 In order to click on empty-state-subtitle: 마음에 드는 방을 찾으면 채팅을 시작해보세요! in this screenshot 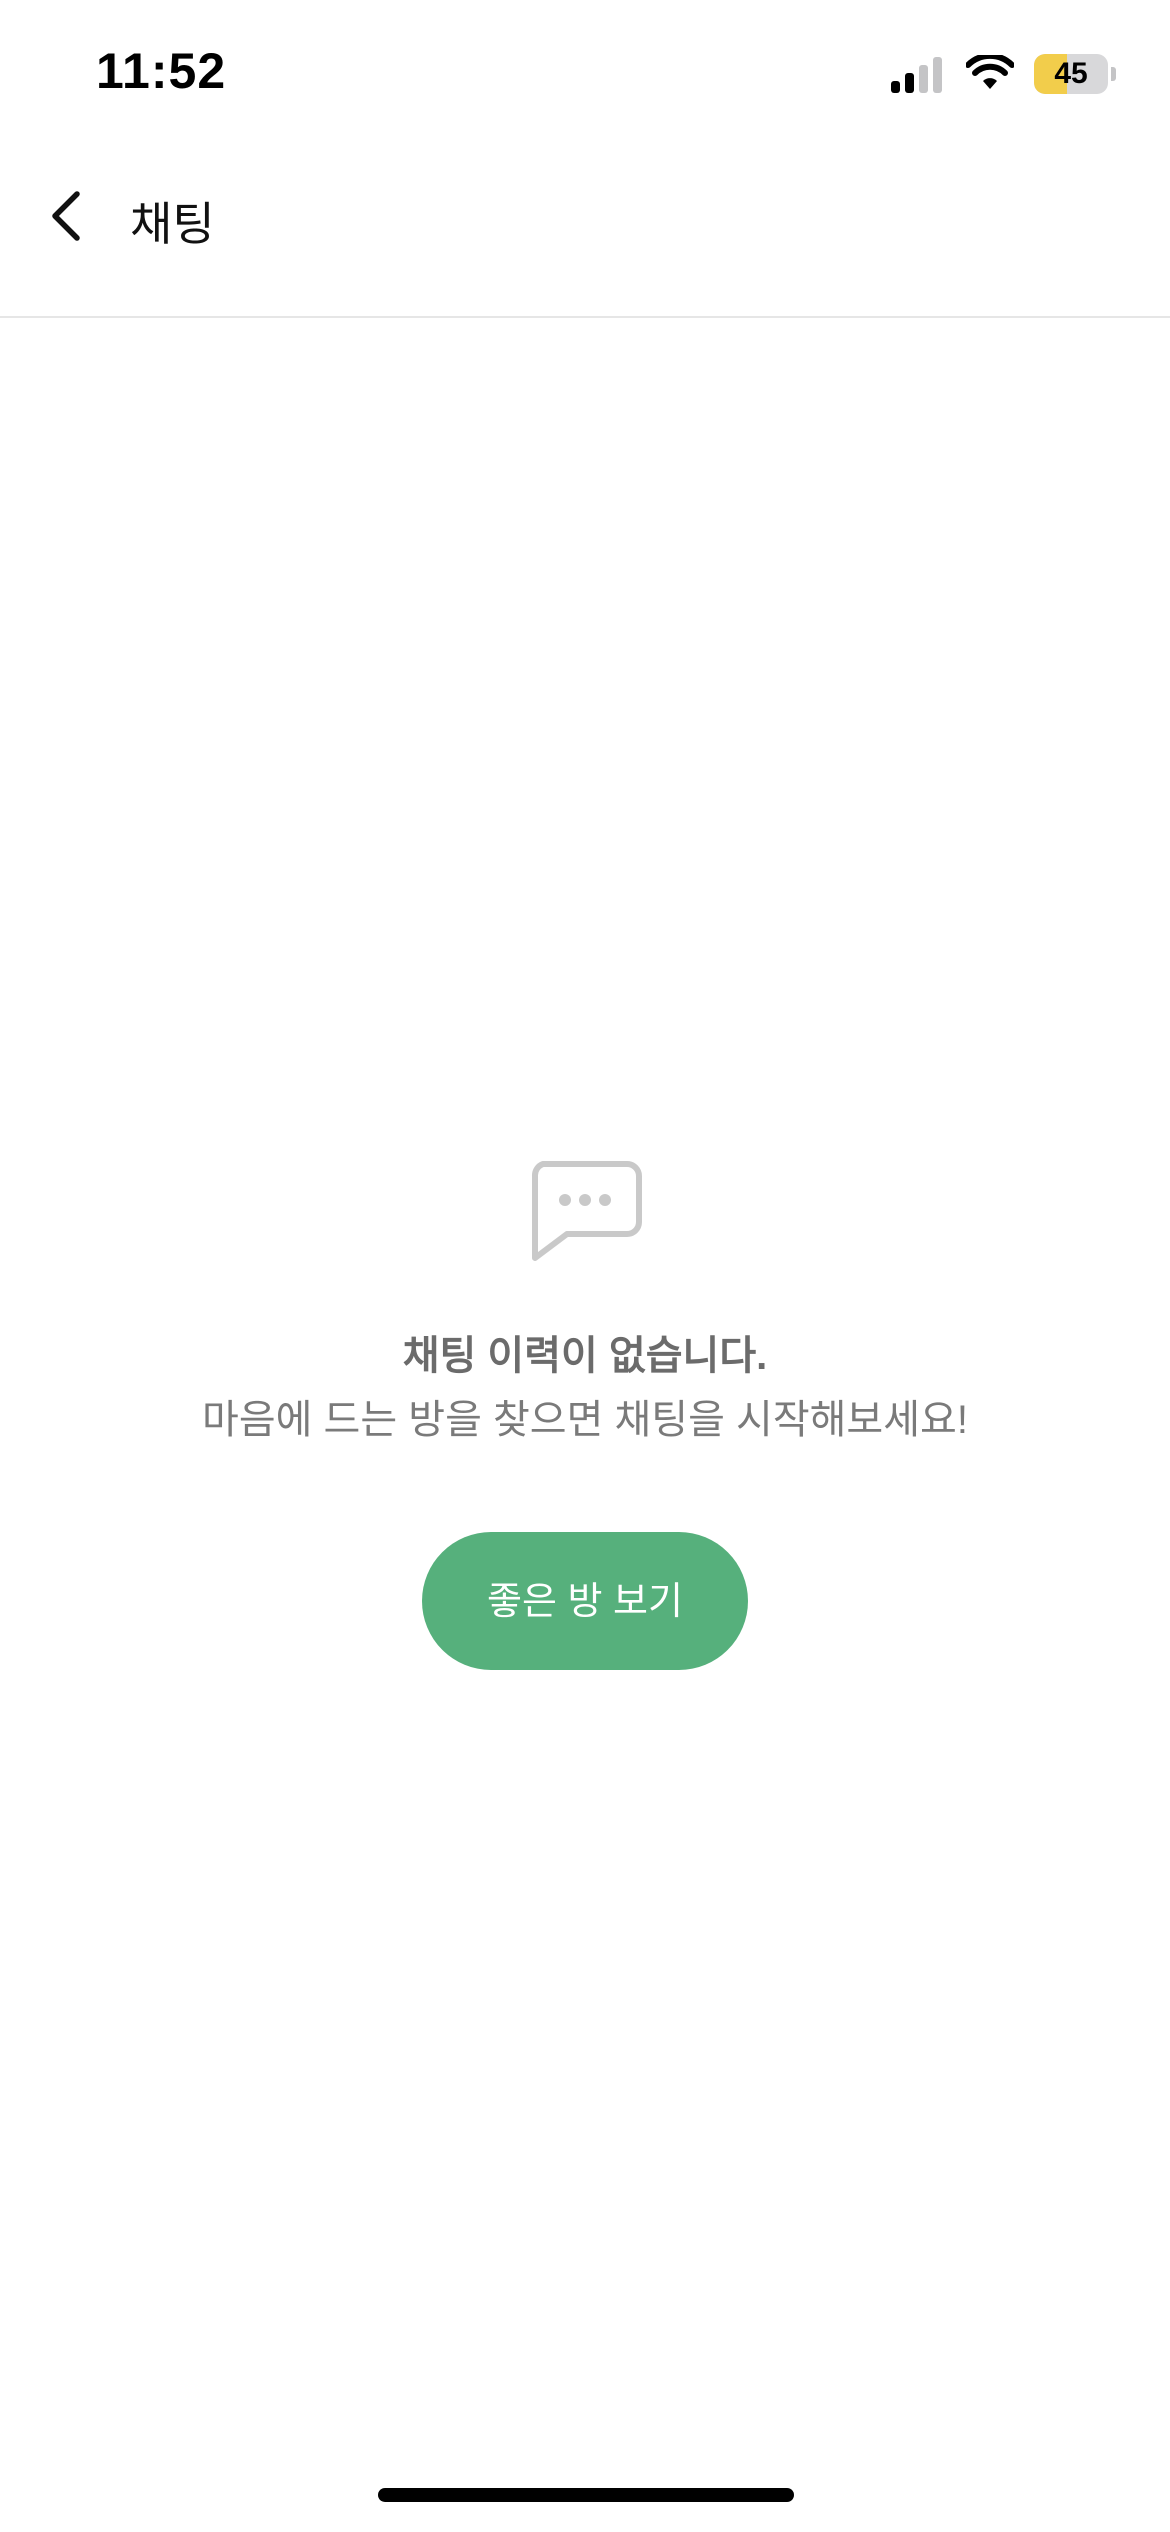, I will do `click(585, 1420)`.